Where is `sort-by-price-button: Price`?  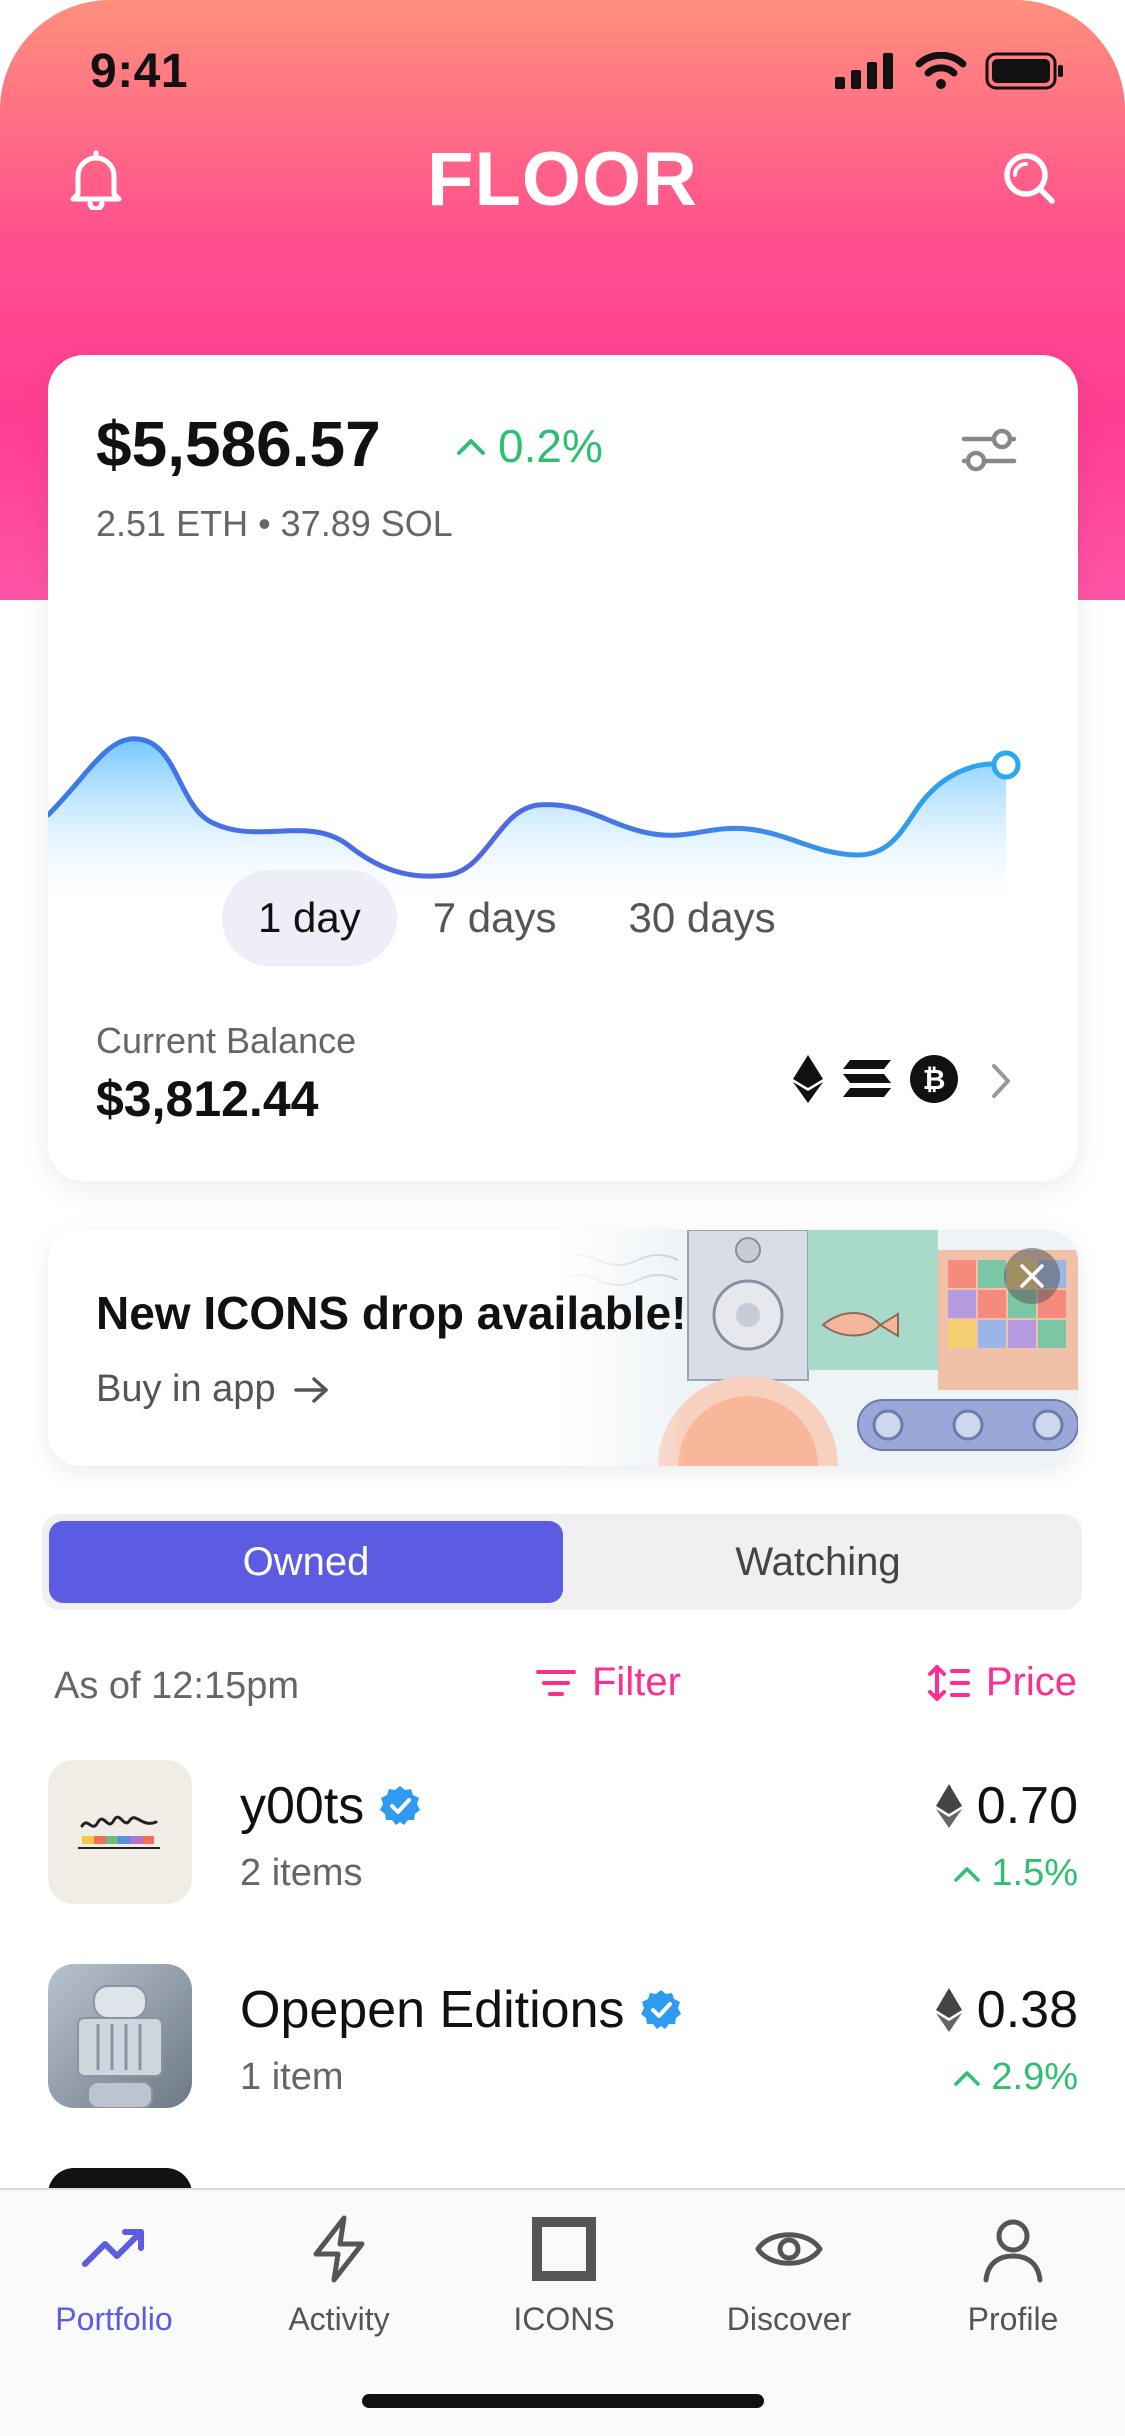
sort-by-price-button: Price is located at coordinates (1002, 1682).